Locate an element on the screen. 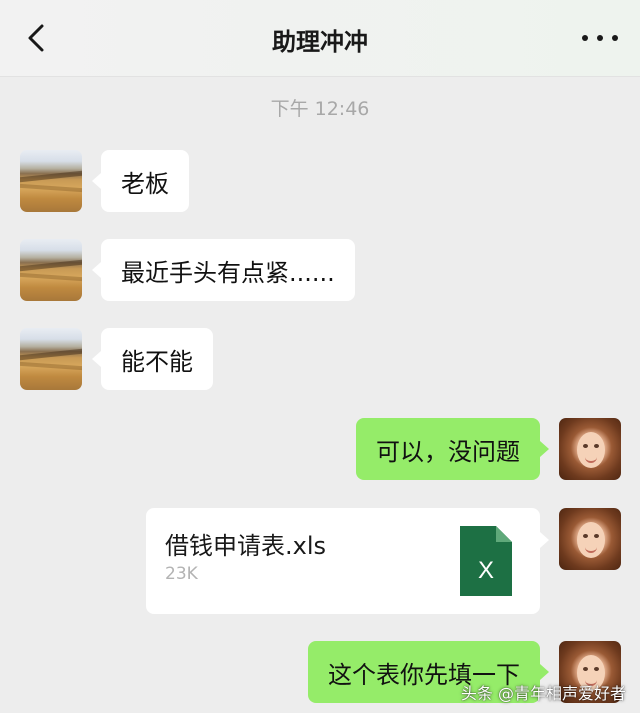 The image size is (640, 713). more-options-button is located at coordinates (600, 38).